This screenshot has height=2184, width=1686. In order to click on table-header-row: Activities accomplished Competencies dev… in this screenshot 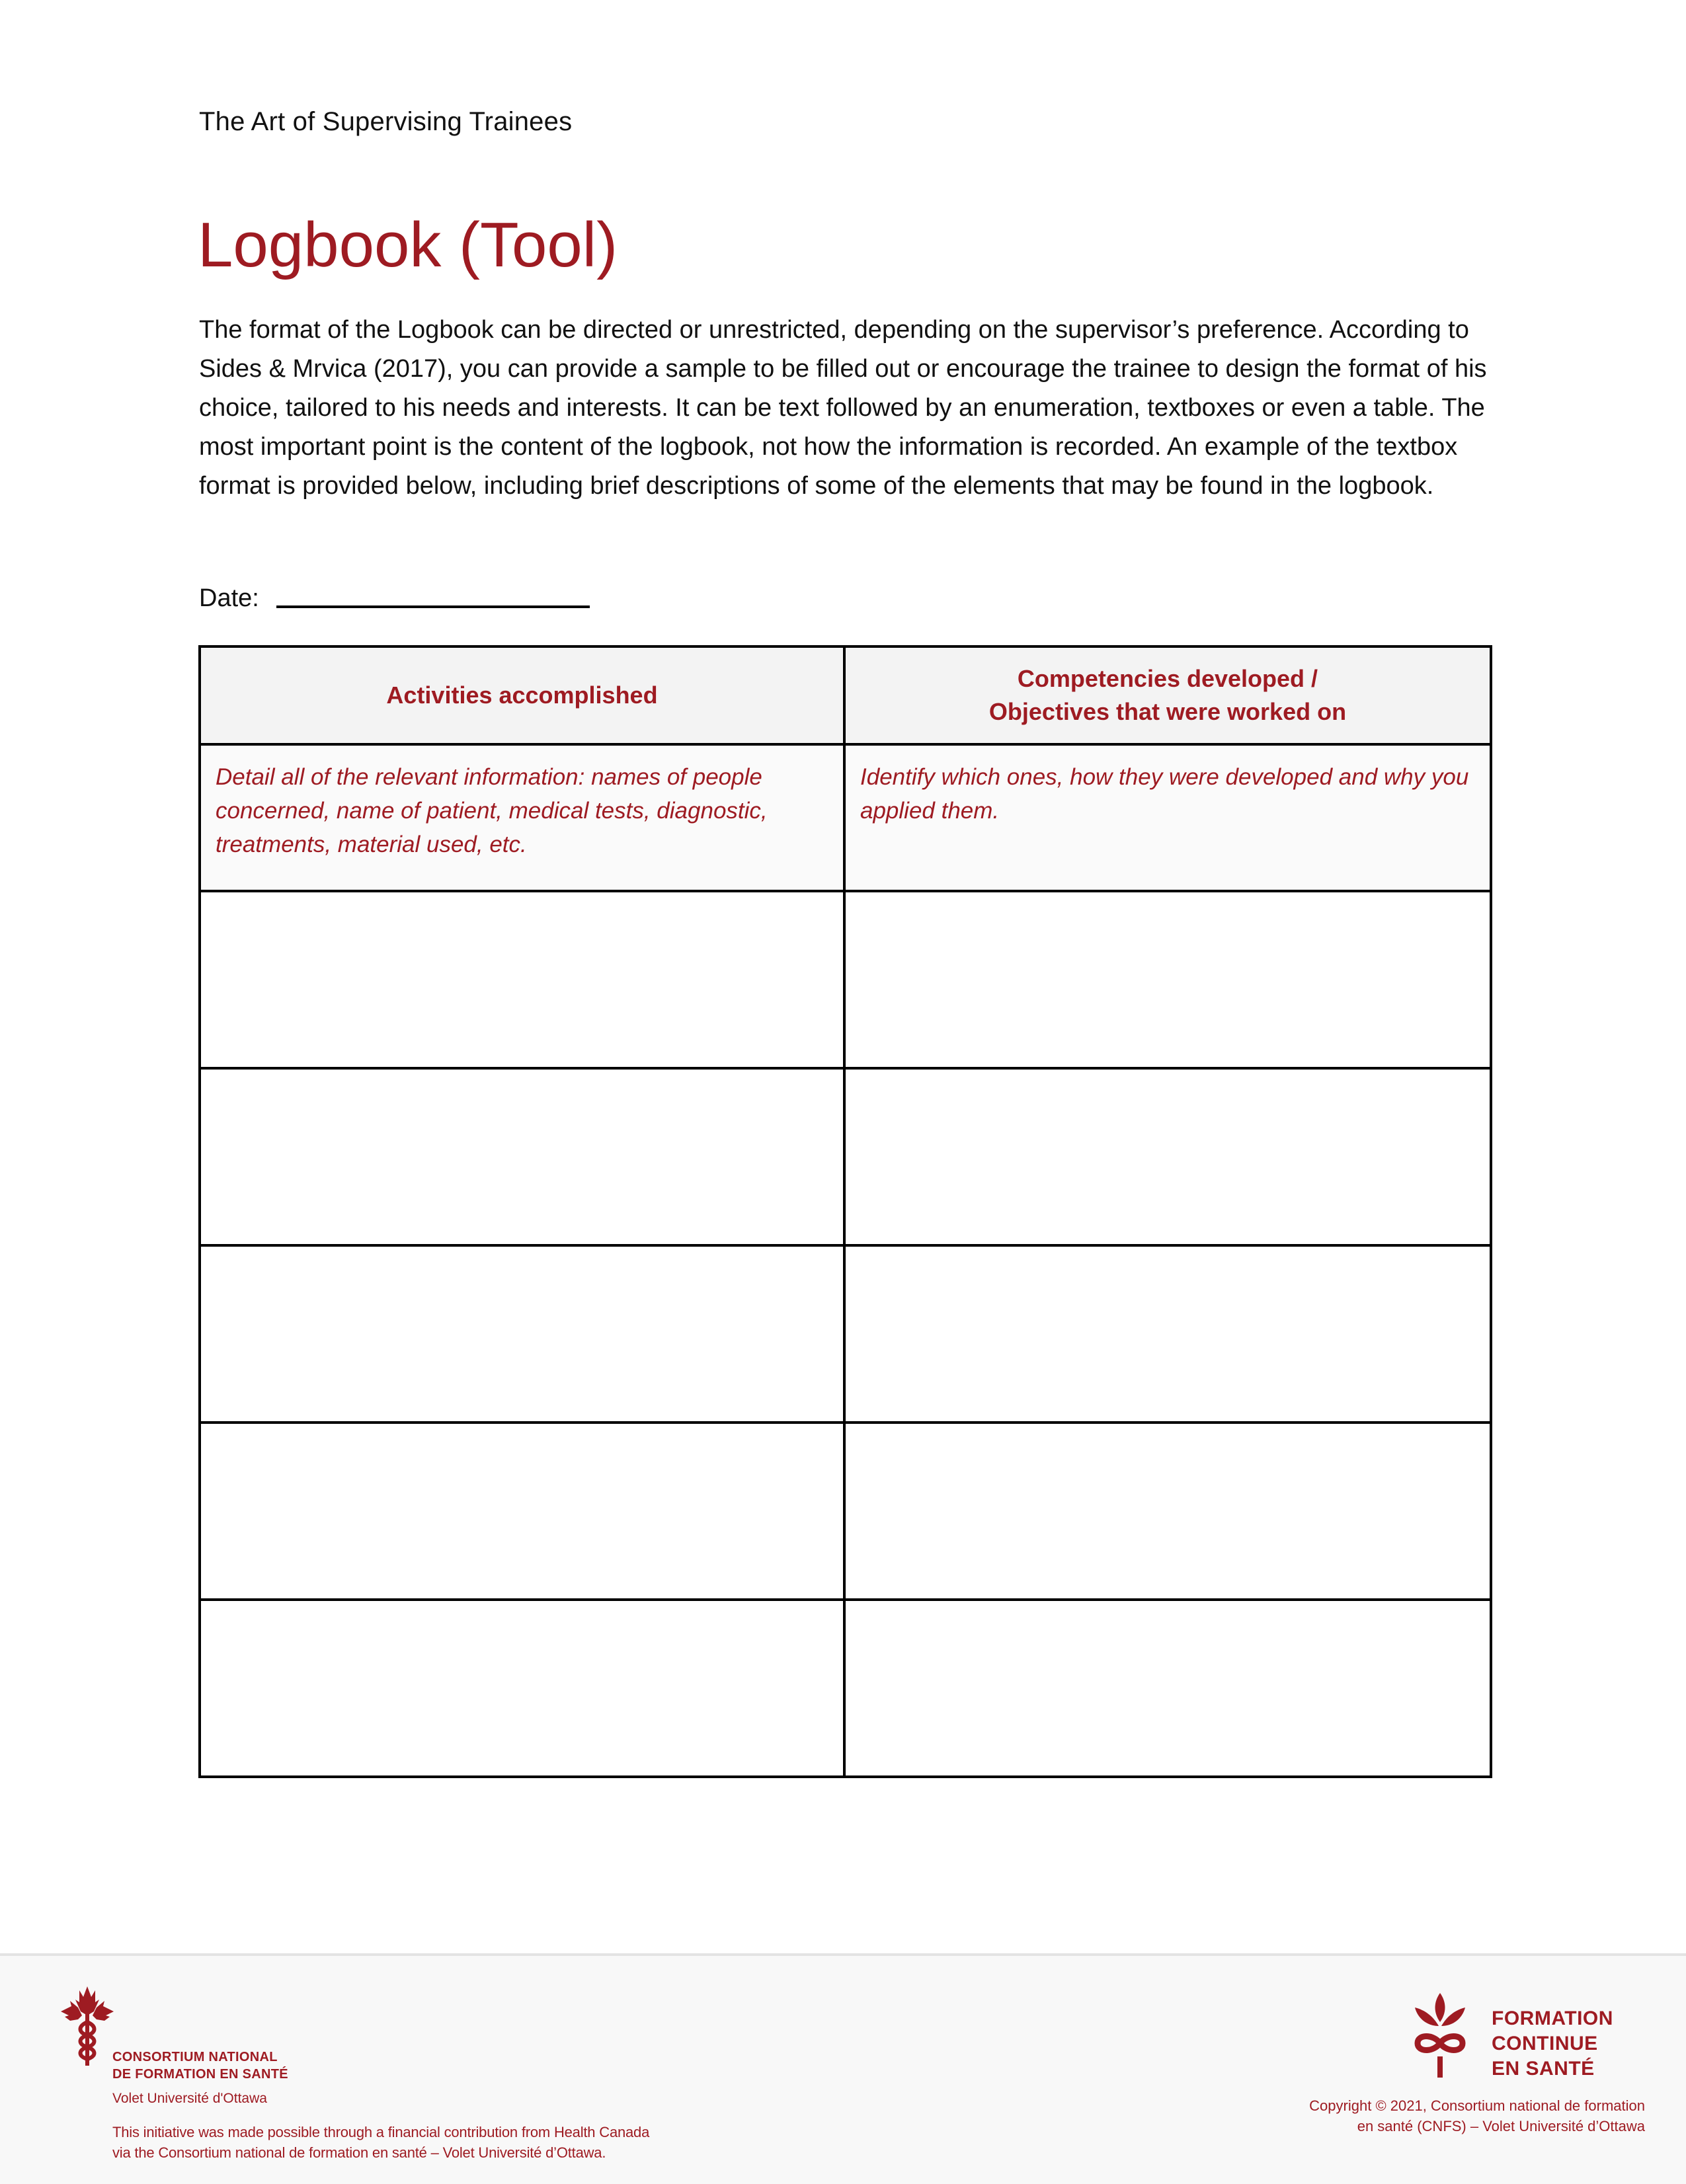, I will do `click(845, 696)`.